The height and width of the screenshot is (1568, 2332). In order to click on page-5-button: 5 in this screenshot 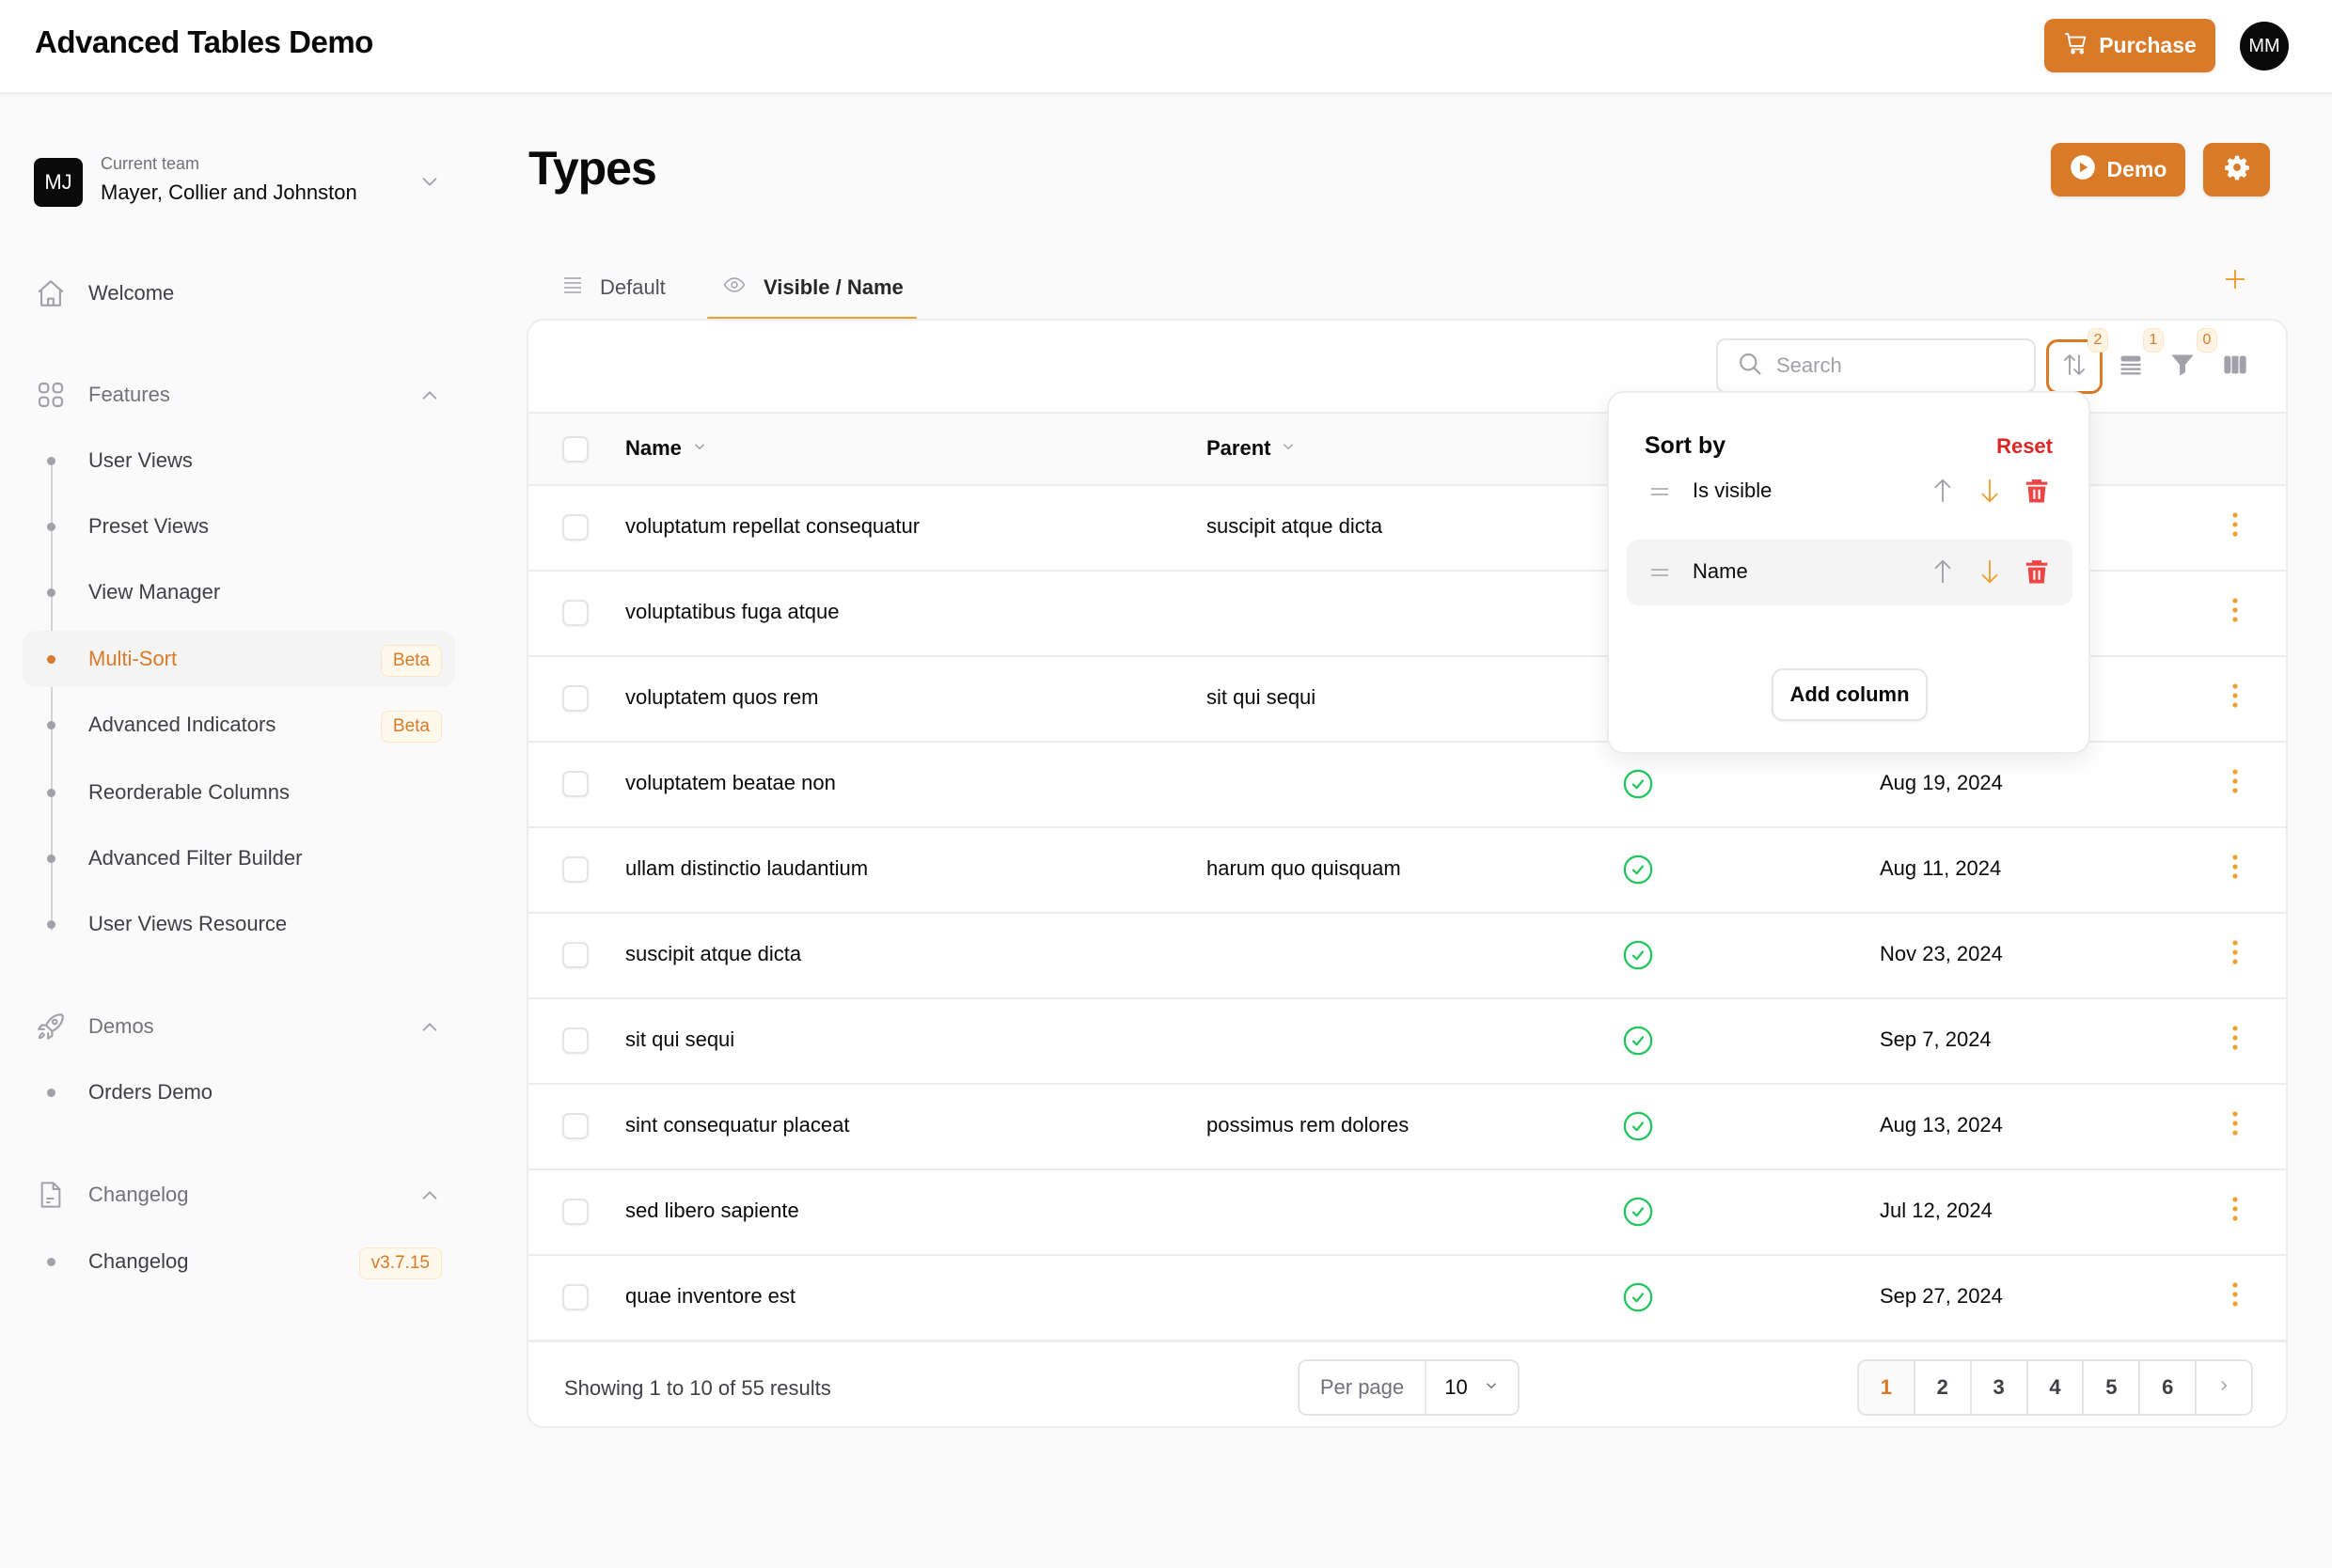, I will do `click(2112, 1387)`.